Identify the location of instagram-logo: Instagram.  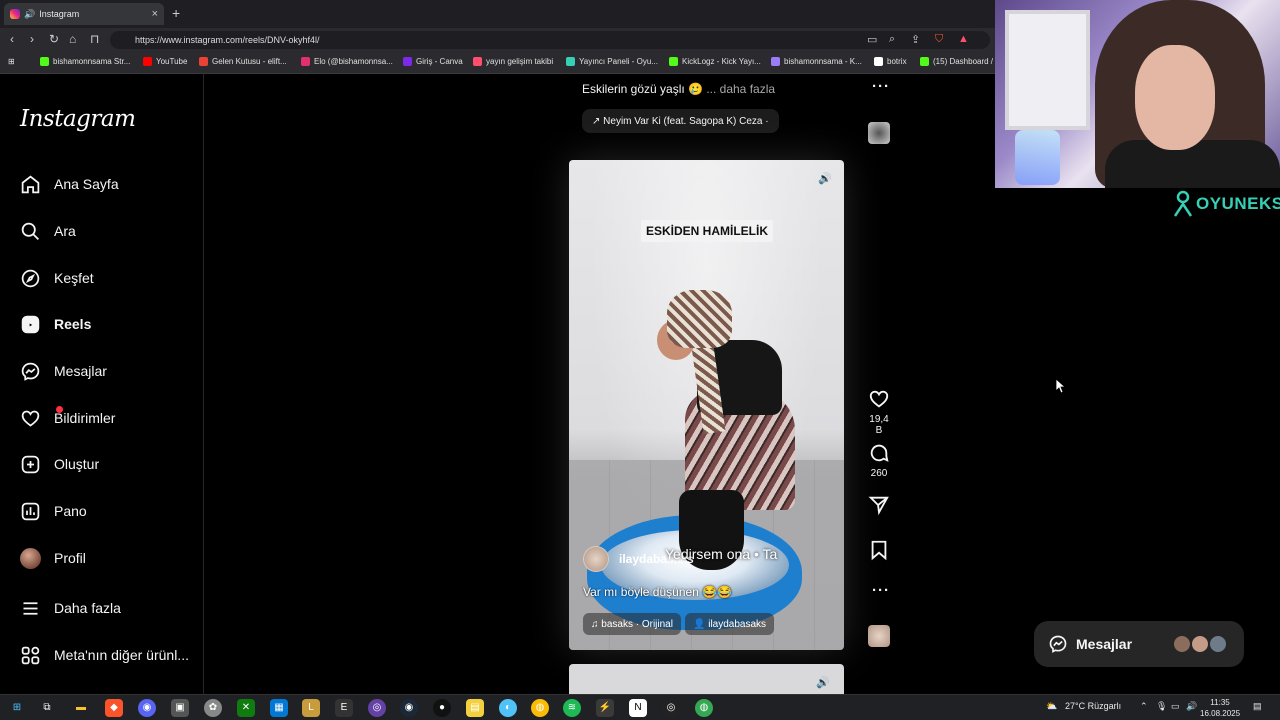
(78, 119).